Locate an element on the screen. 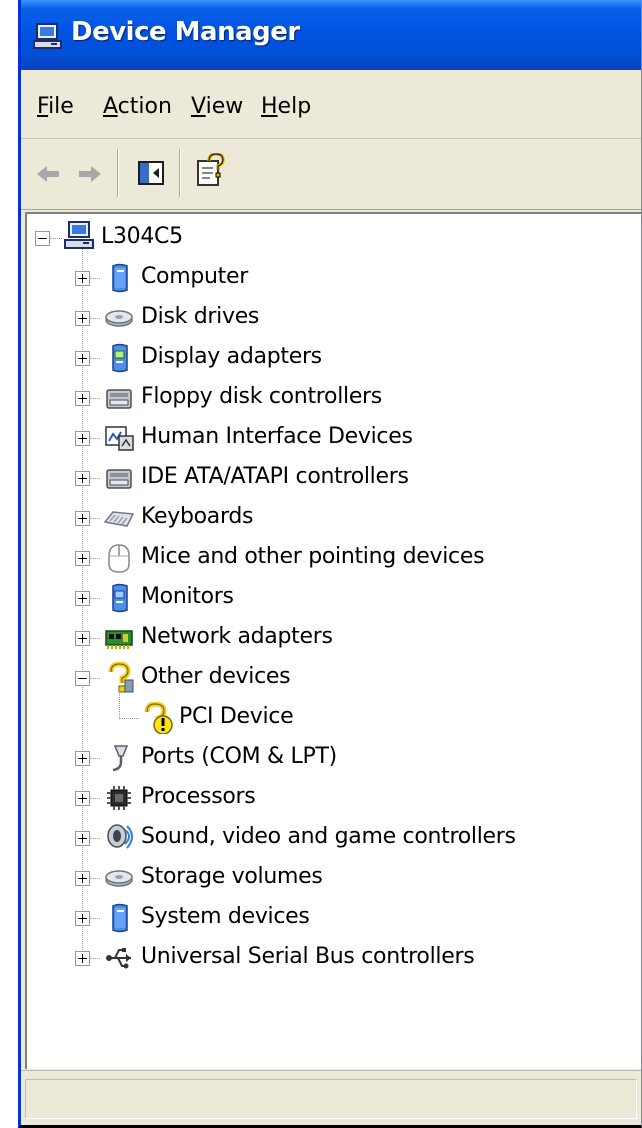 The image size is (642, 1128). menu-bar: File Action View Help is located at coordinates (331, 104).